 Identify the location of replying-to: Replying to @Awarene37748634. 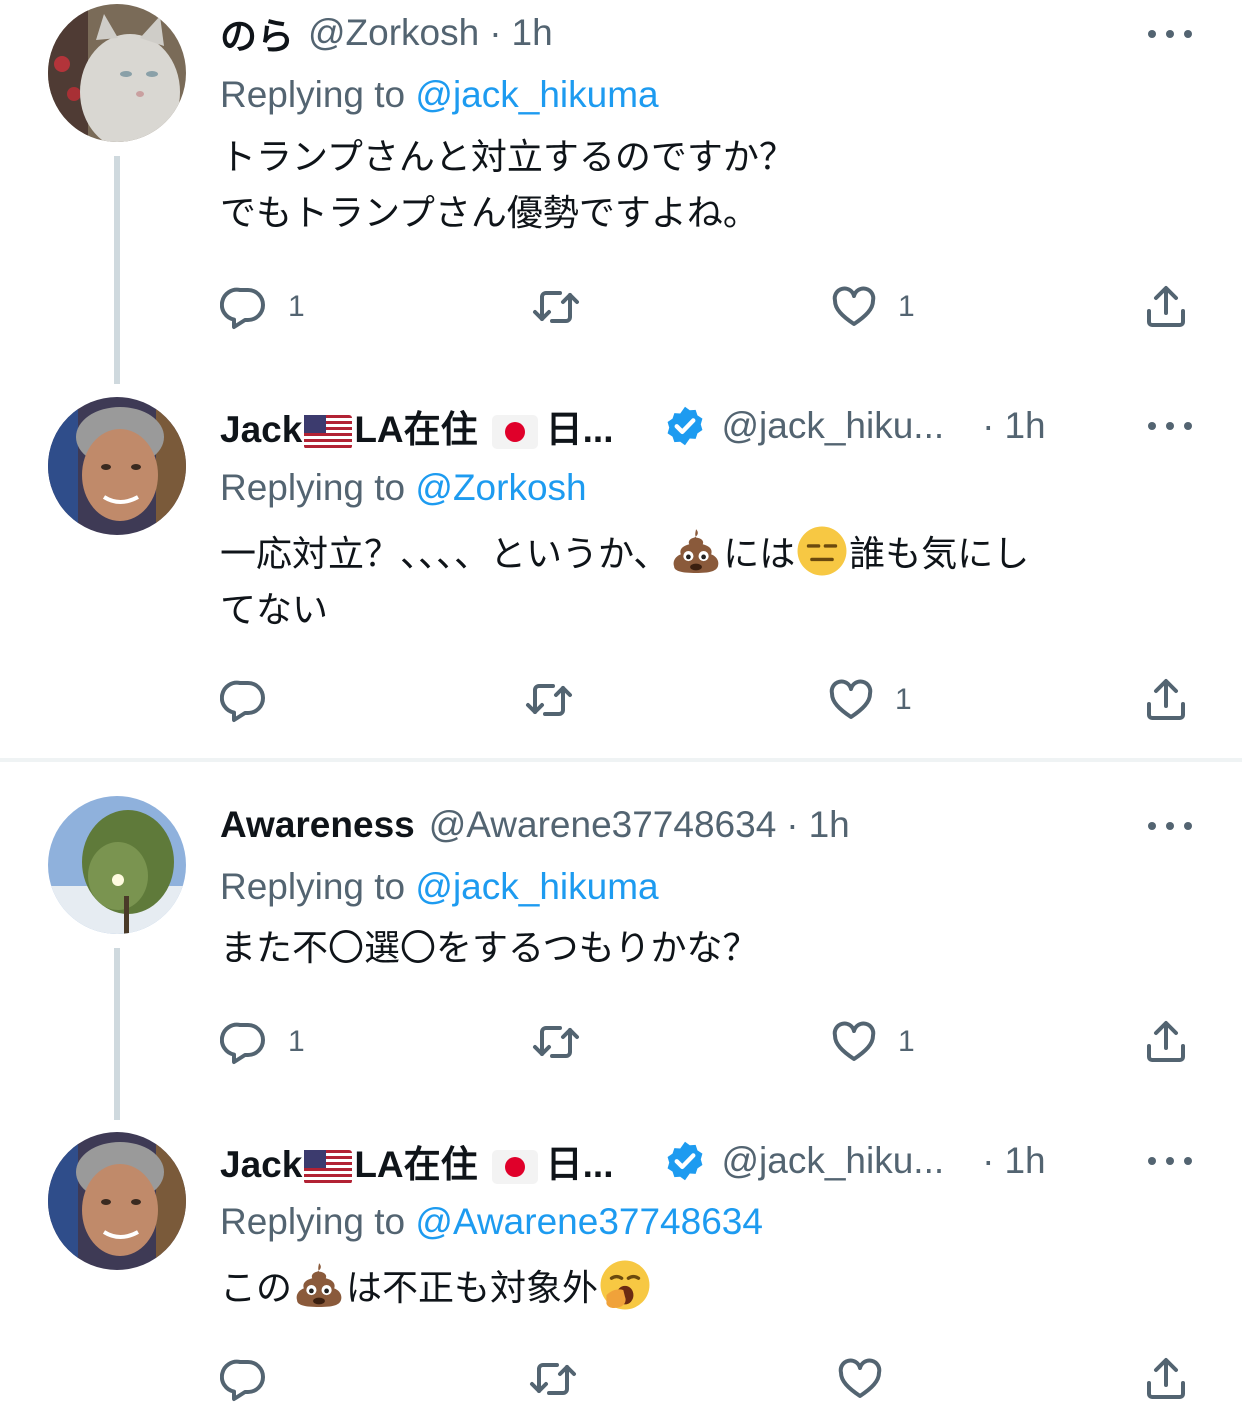
(491, 1222).